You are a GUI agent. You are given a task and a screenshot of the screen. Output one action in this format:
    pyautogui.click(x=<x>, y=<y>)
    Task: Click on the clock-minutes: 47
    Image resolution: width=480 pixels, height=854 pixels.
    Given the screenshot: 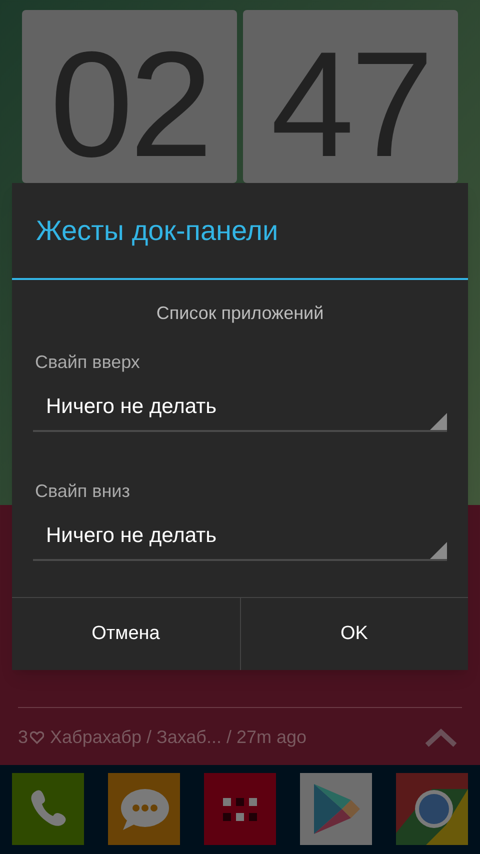 What is the action you would take?
    pyautogui.click(x=350, y=96)
    